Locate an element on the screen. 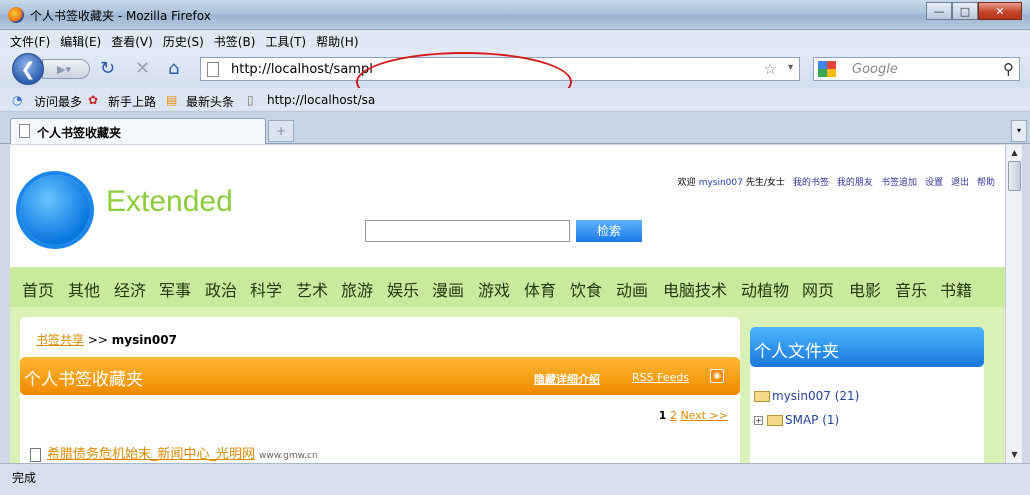 This screenshot has height=495, width=1030. category-item: 动画 is located at coordinates (632, 289).